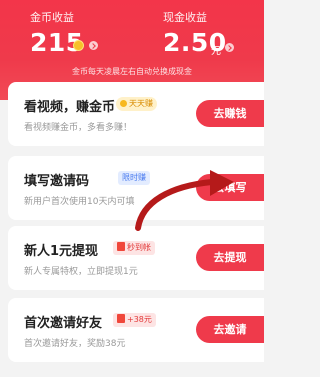 This screenshot has height=377, width=320. I want to click on task-card-invite-friend: 首次邀请好友 +38元 首次邀请好友，奖励38元 去邀请, so click(136, 330).